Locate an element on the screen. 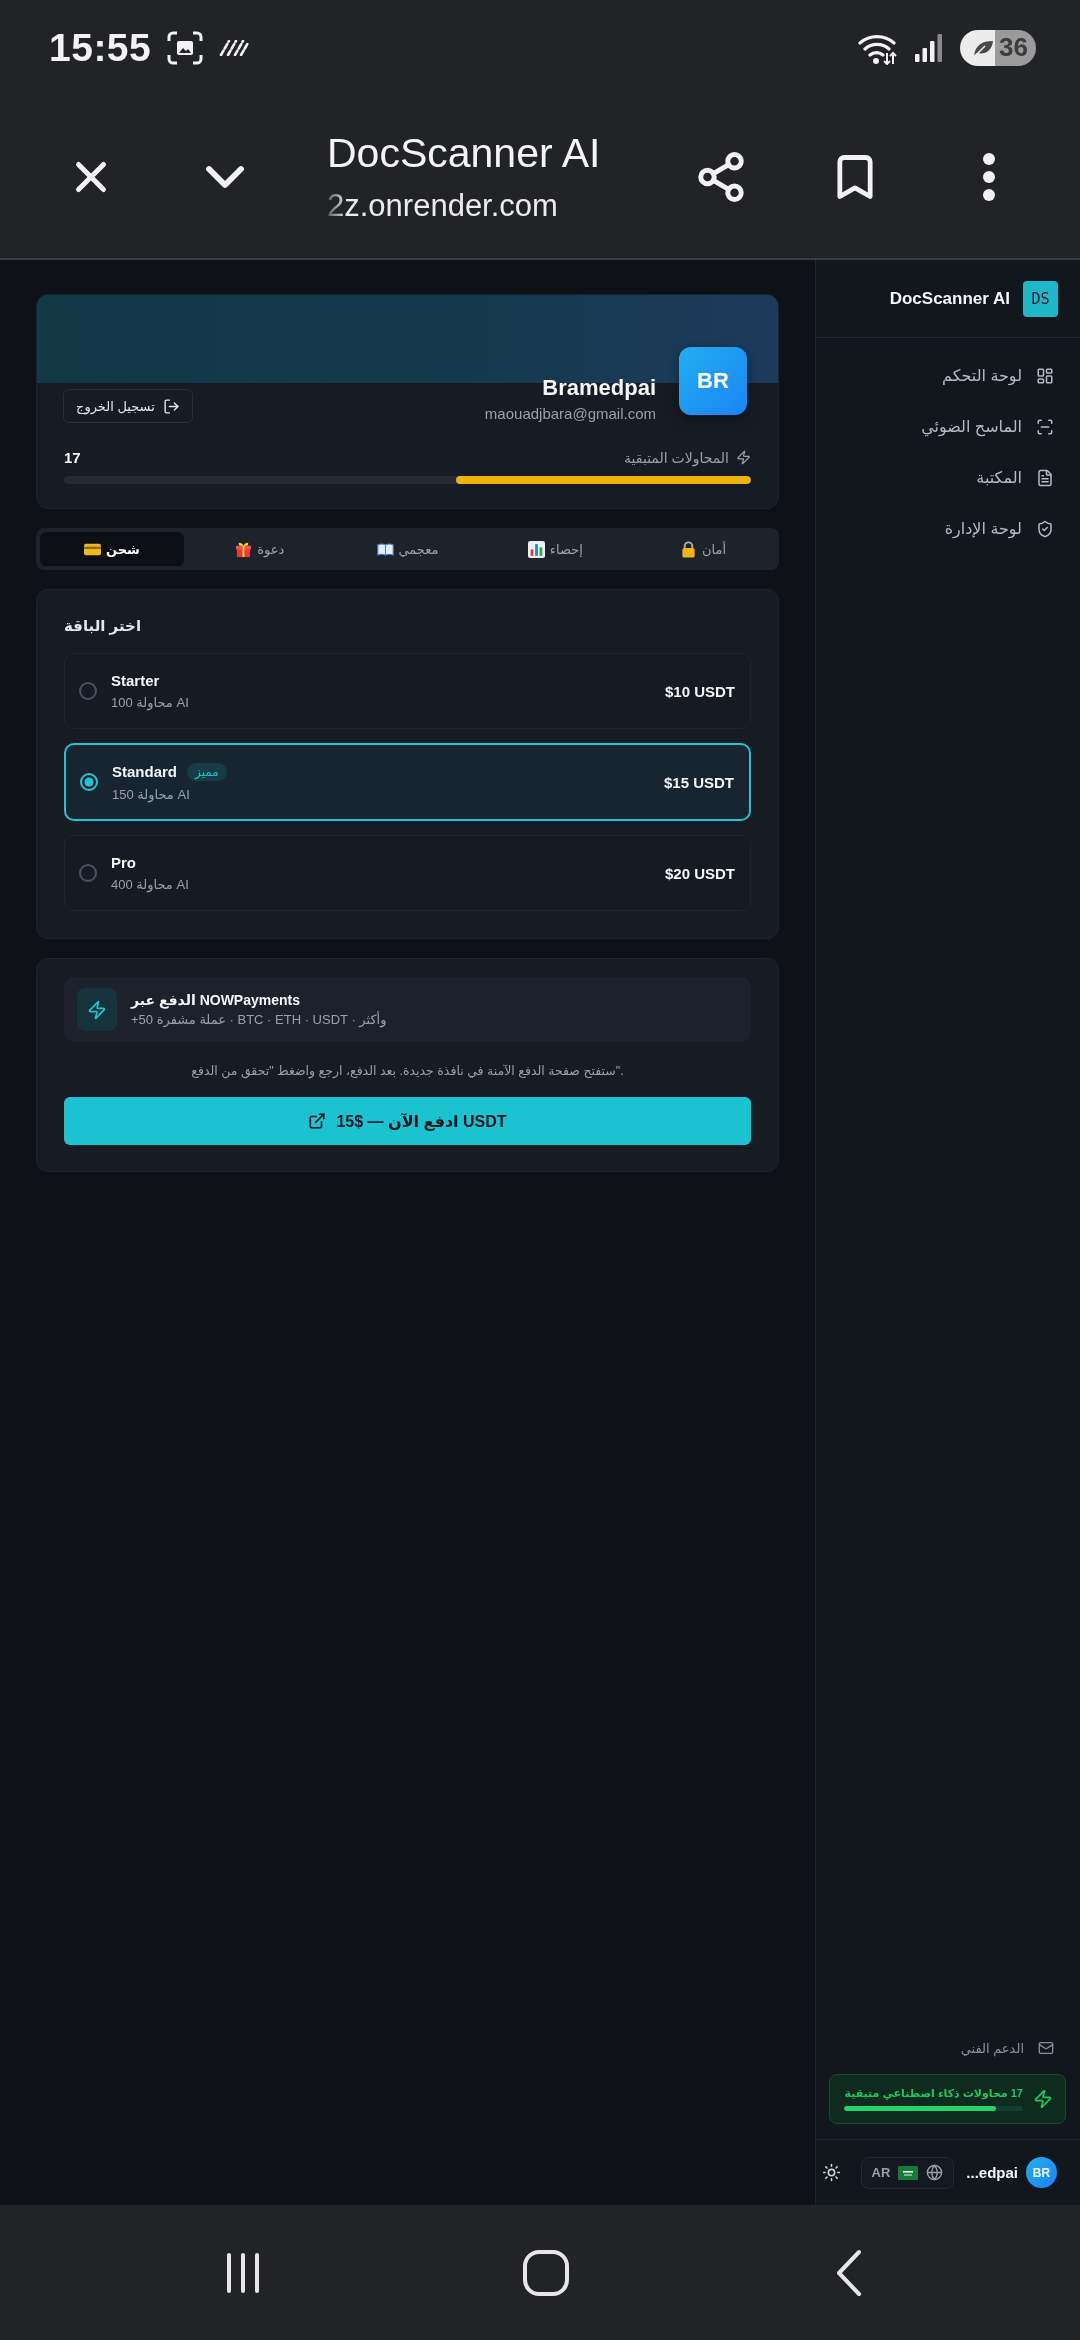  signal-icon is located at coordinates (929, 47).